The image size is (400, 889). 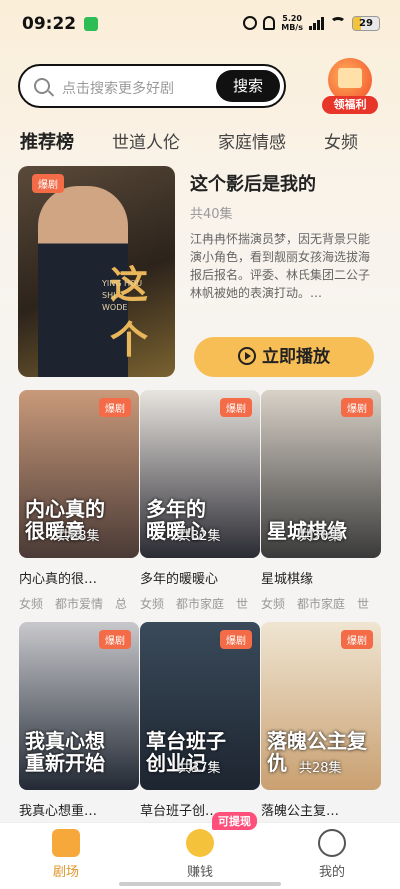 I want to click on feature-title: 这个影后是我的, so click(x=253, y=183).